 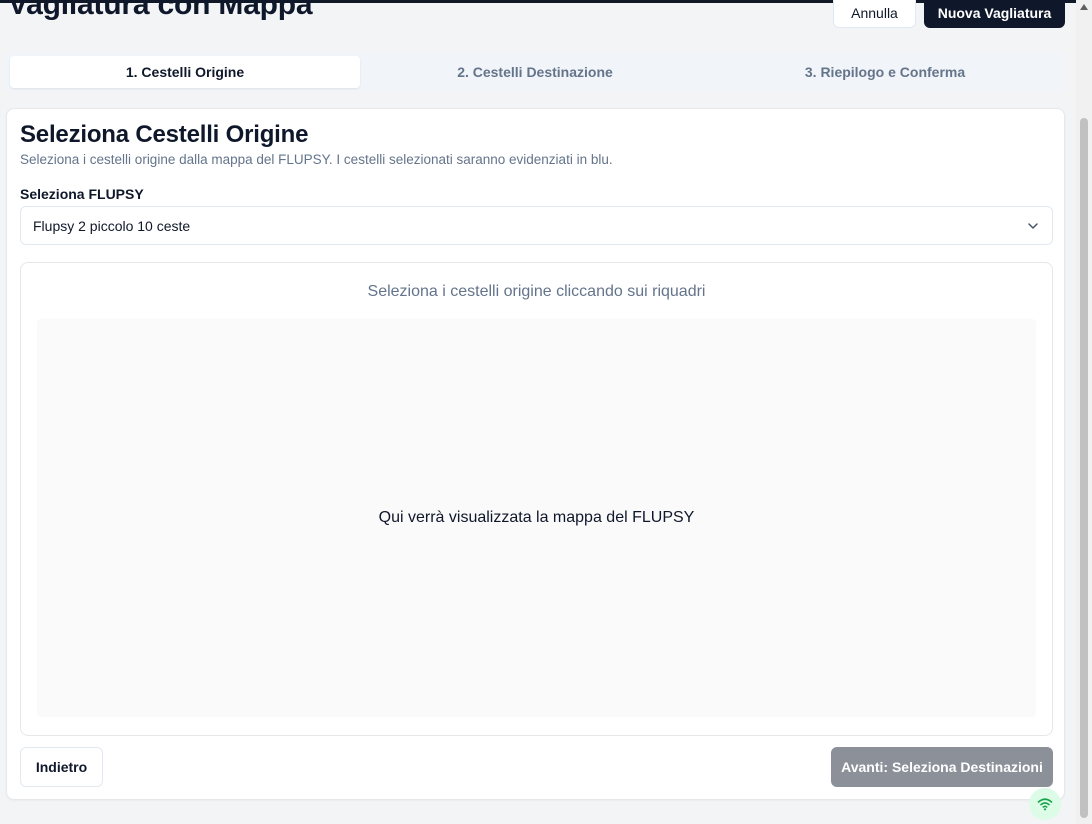 I want to click on tab-summary-confirm: 3. Riepilogo e Conferma, so click(x=885, y=72).